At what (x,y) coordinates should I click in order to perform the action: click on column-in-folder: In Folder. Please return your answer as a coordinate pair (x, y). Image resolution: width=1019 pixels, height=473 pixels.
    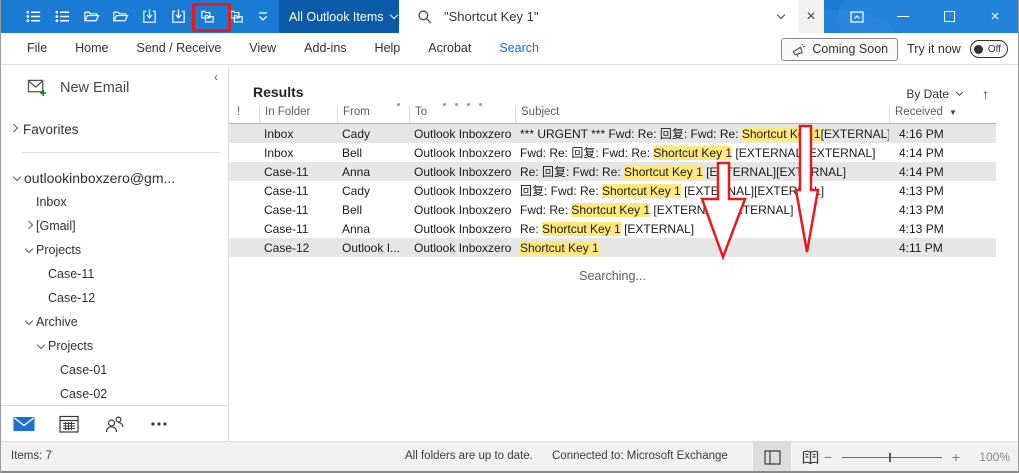
    Looking at the image, I should click on (298, 114).